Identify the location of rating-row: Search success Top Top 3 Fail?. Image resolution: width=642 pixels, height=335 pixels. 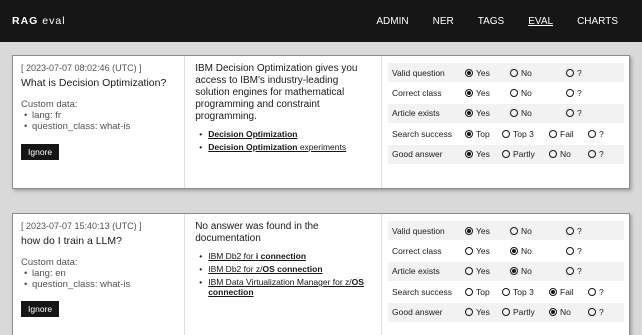
(506, 291).